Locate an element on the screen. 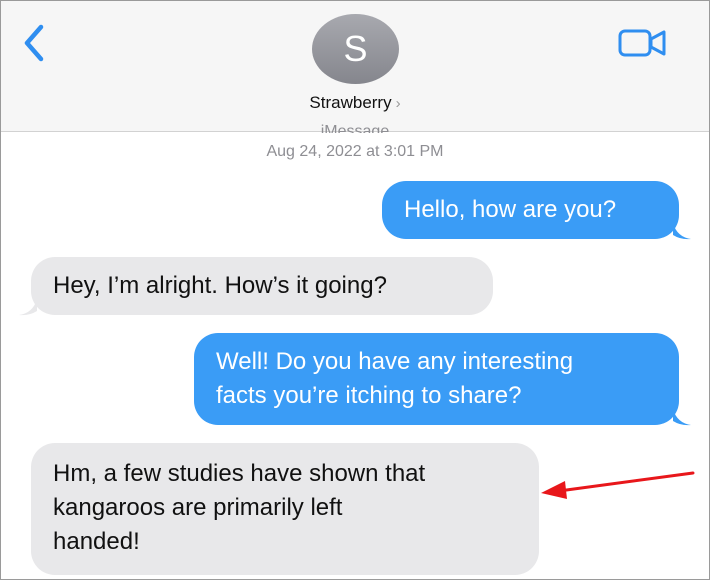 Image resolution: width=710 pixels, height=580 pixels. contact-name-button: Strawberry › is located at coordinates (355, 103).